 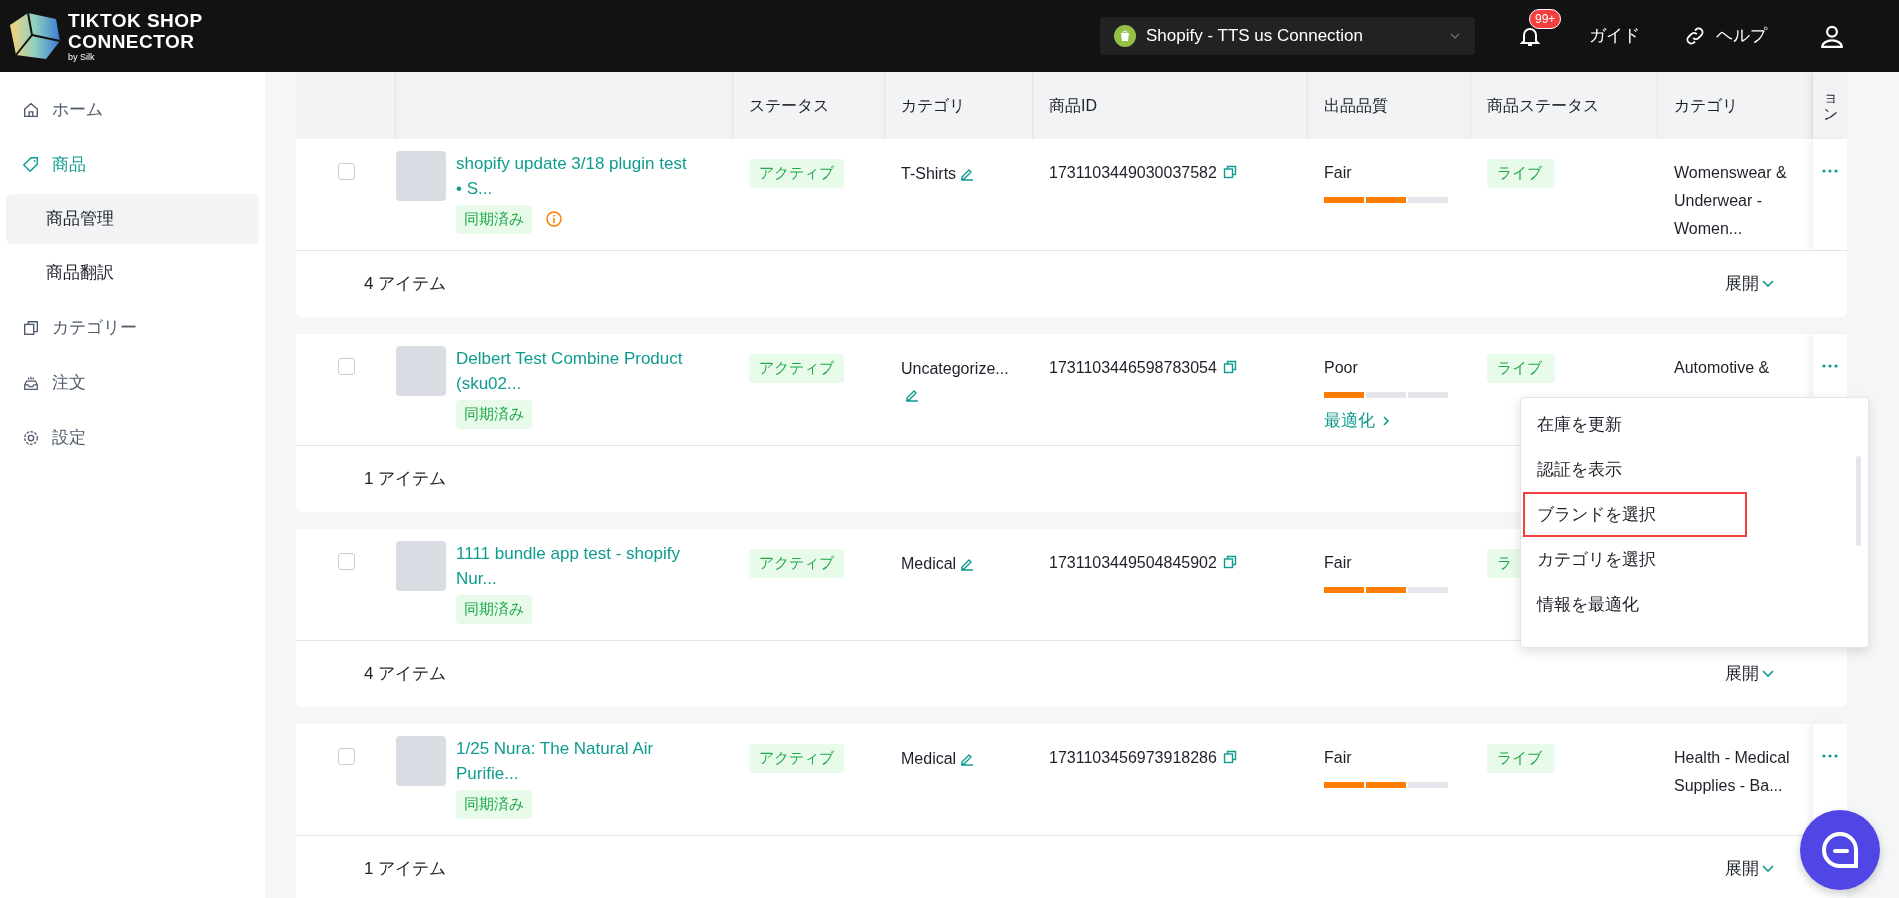 I want to click on optimize-link: 最適化, so click(x=1357, y=421).